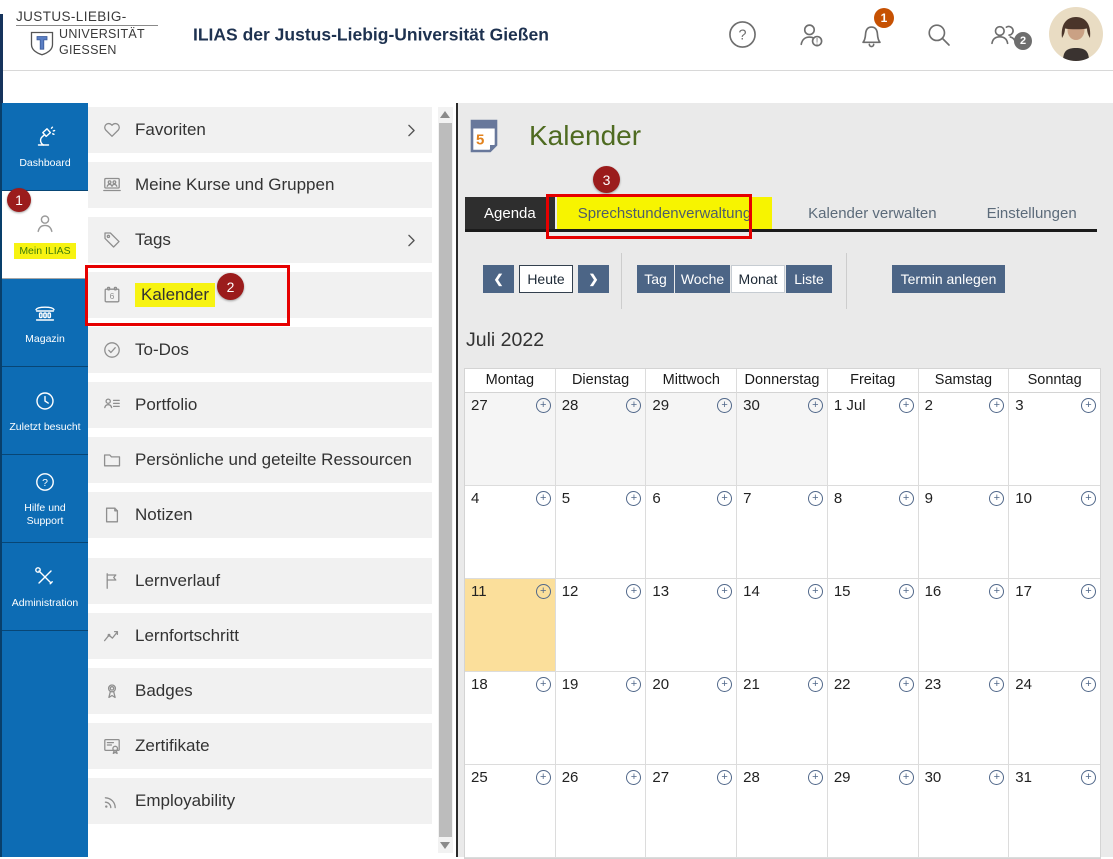  What do you see at coordinates (260, 581) in the screenshot?
I see `menu-item-lernverlauf: Lernverlauf` at bounding box center [260, 581].